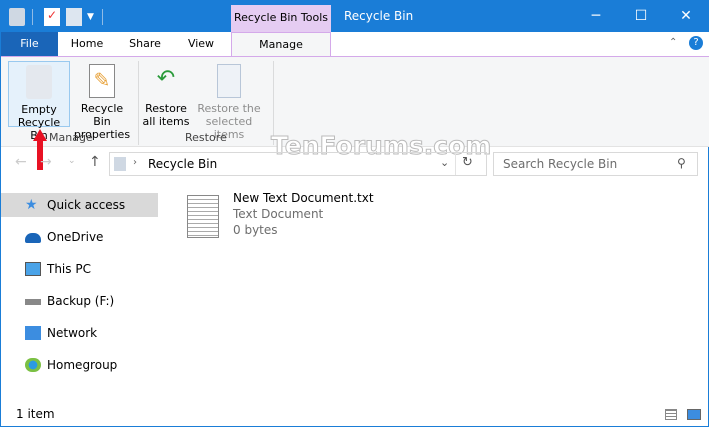 The image size is (709, 427). What do you see at coordinates (74, 17) in the screenshot?
I see `new-folder-qat-icon` at bounding box center [74, 17].